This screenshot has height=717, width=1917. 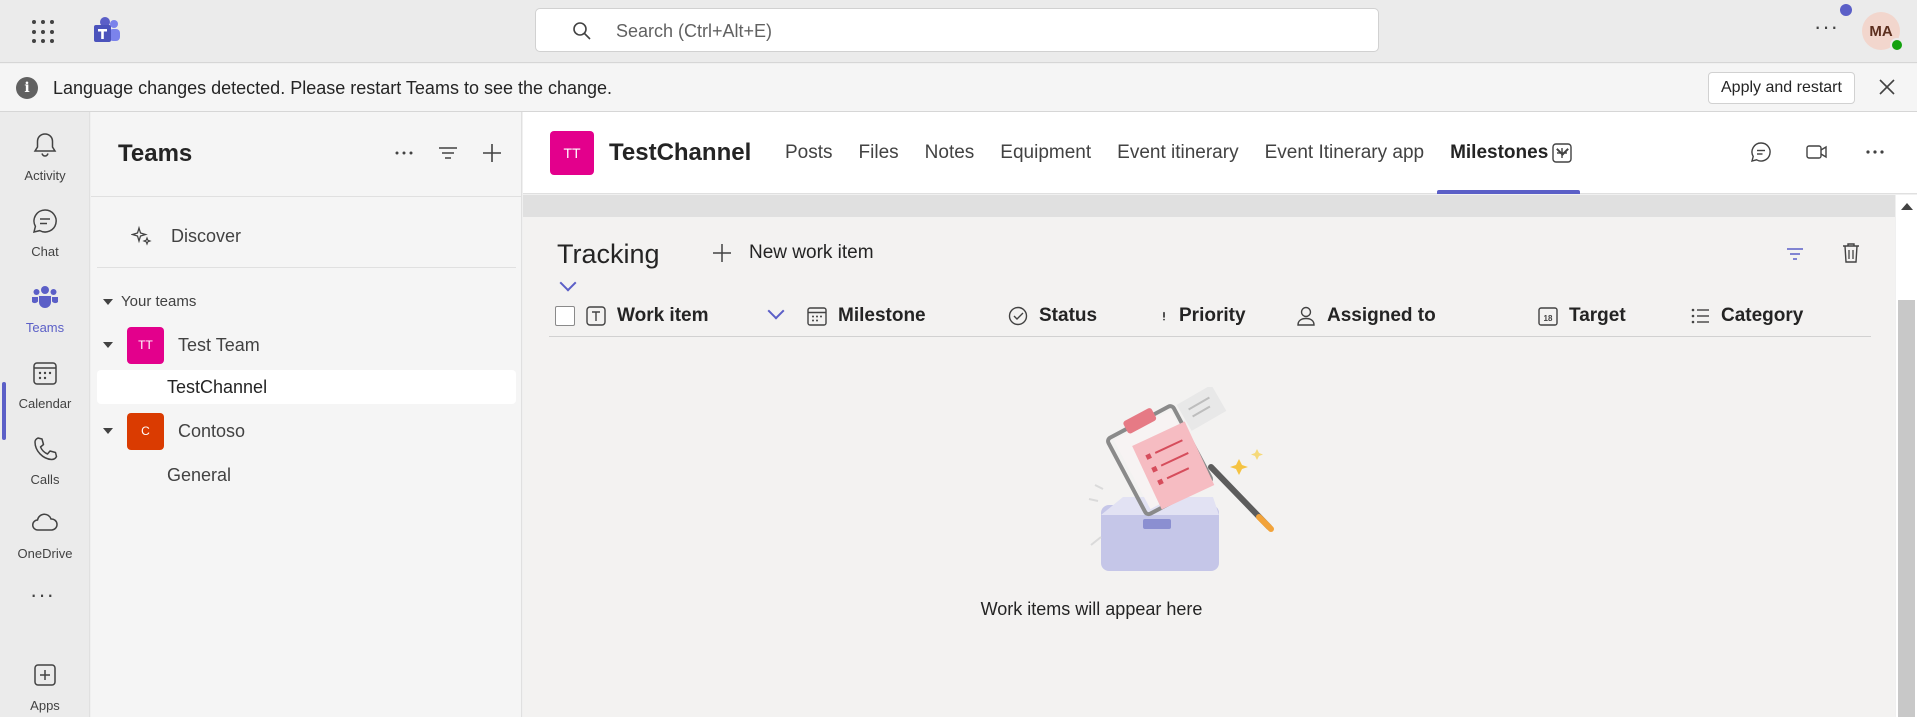 I want to click on tab-files: Files, so click(x=879, y=153).